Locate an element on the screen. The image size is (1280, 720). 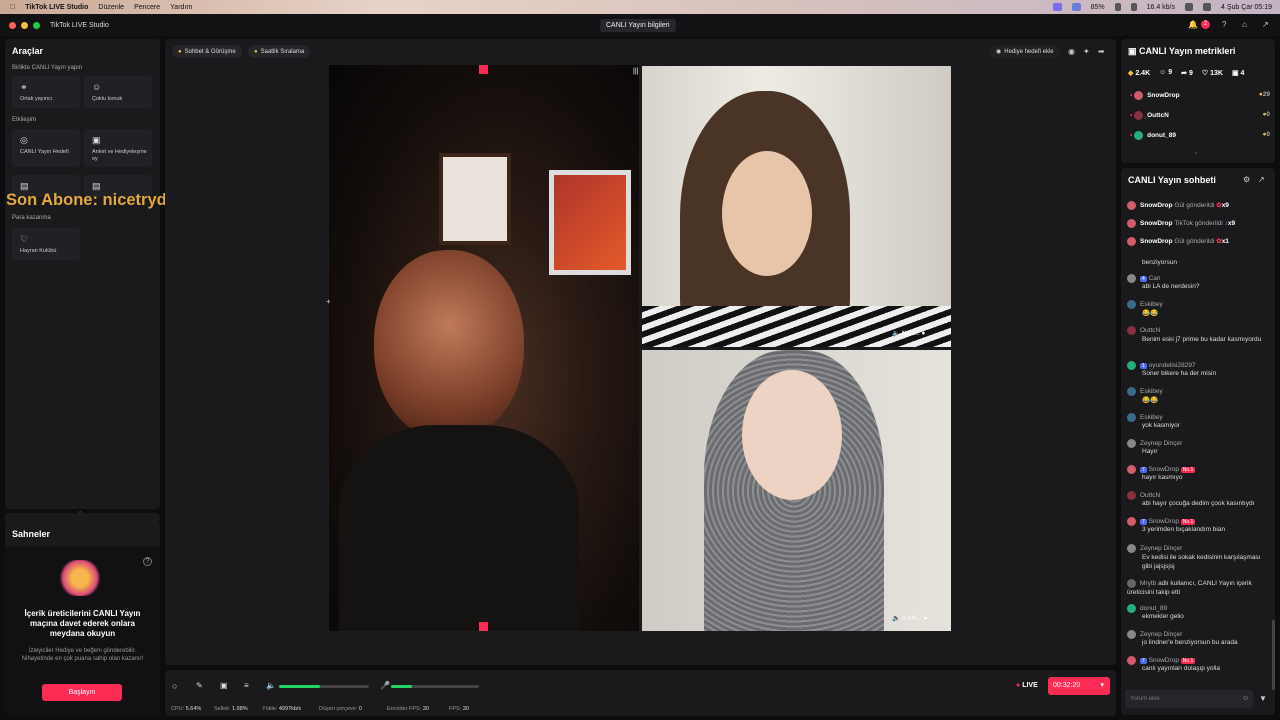
gift-count: ▣ 4 is located at coordinates (1238, 73).